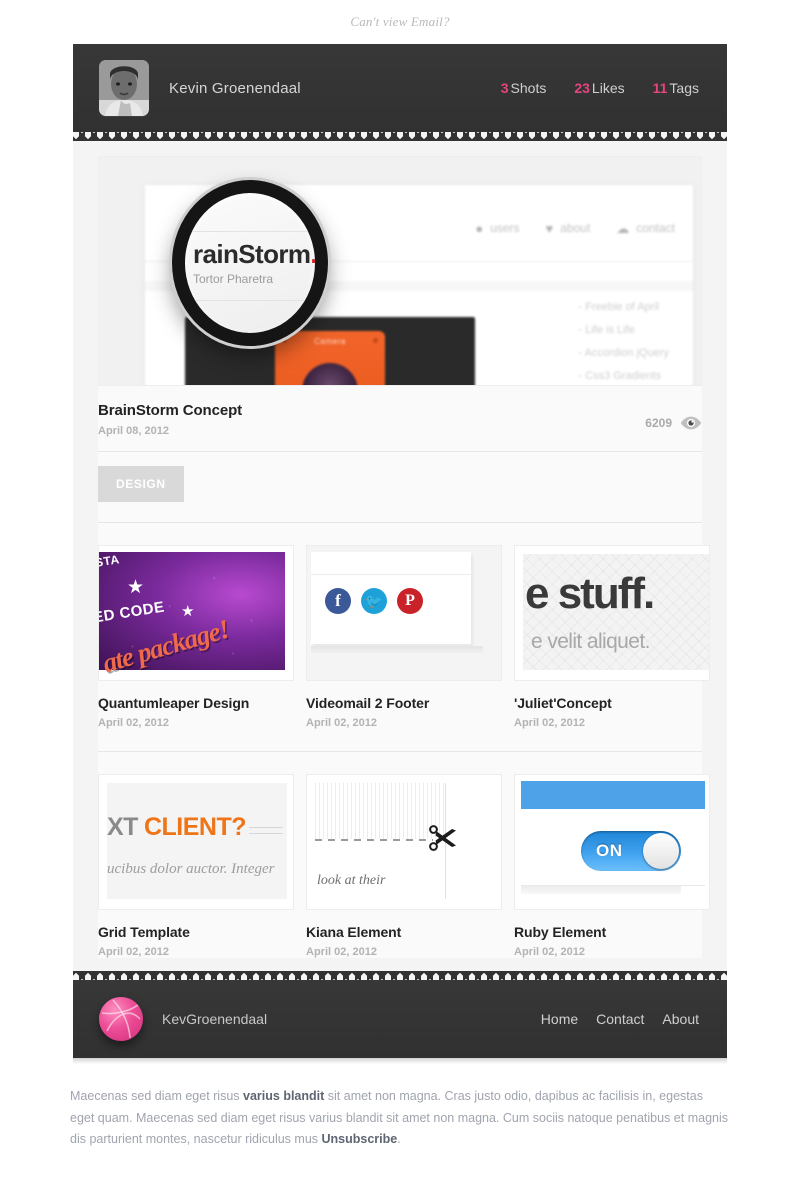  I want to click on thumbnail-title: Ruby Element, so click(612, 932).